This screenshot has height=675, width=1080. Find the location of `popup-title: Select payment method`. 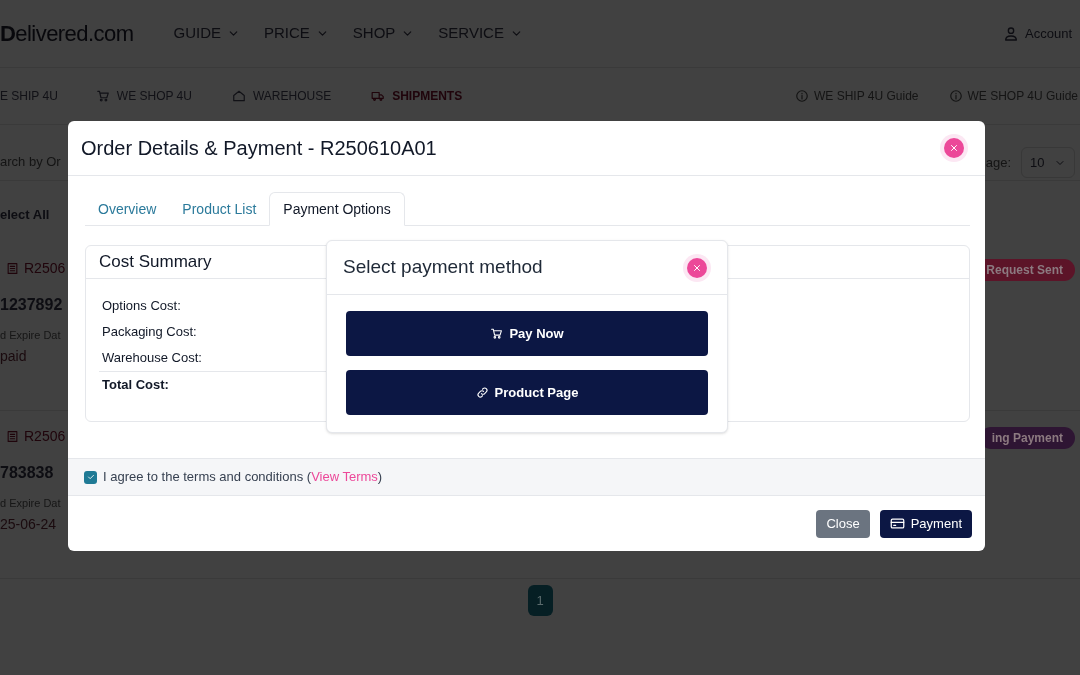

popup-title: Select payment method is located at coordinates (443, 267).